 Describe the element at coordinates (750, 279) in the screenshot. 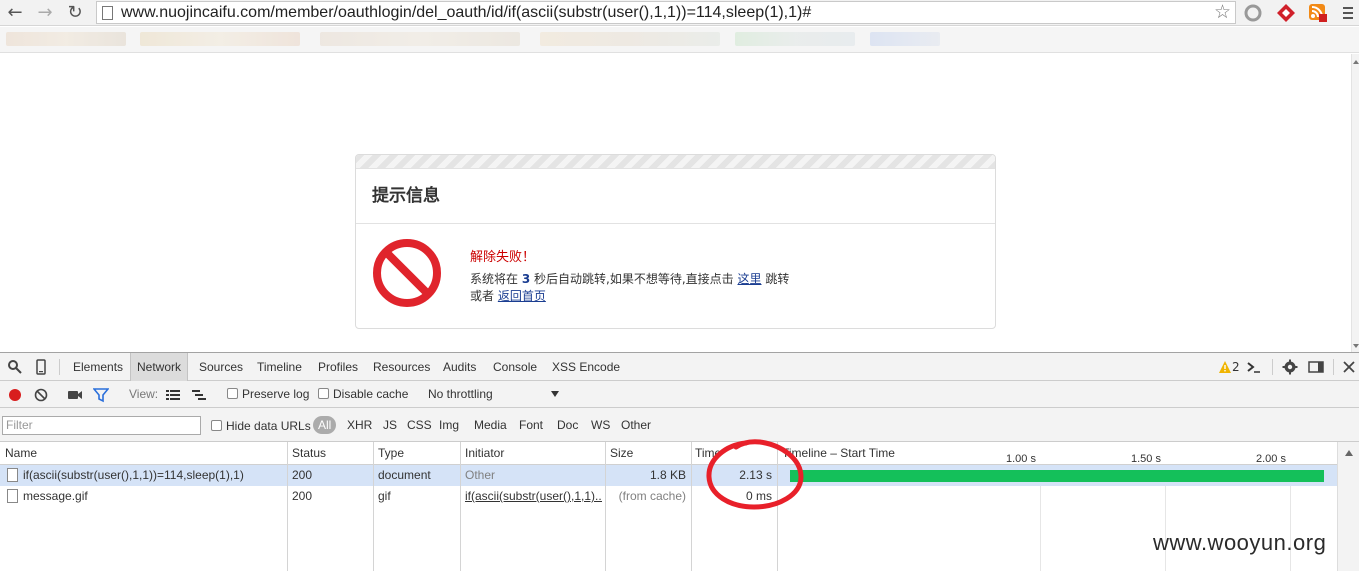

I see `here-link: 这里` at that location.